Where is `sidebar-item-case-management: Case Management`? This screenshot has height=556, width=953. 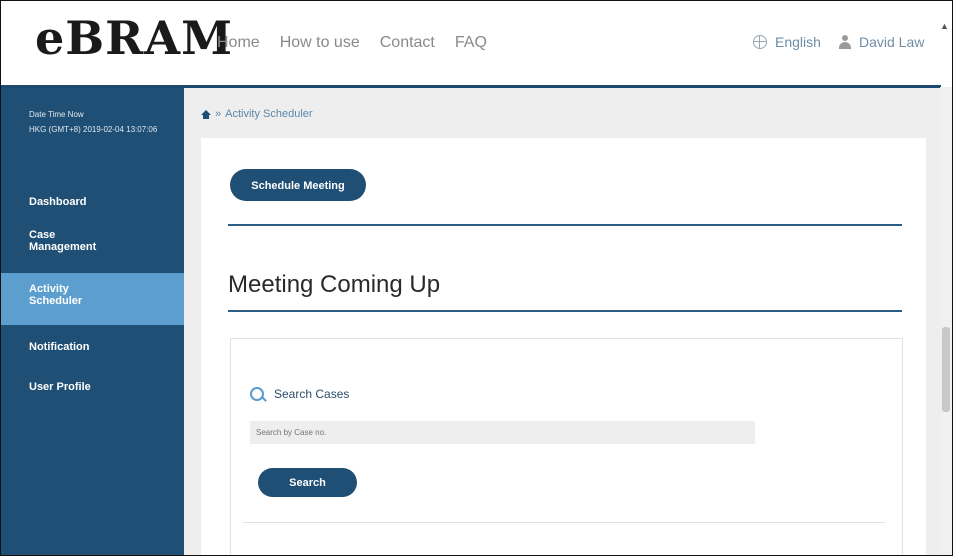
sidebar-item-case-management: Case Management is located at coordinates (92, 241).